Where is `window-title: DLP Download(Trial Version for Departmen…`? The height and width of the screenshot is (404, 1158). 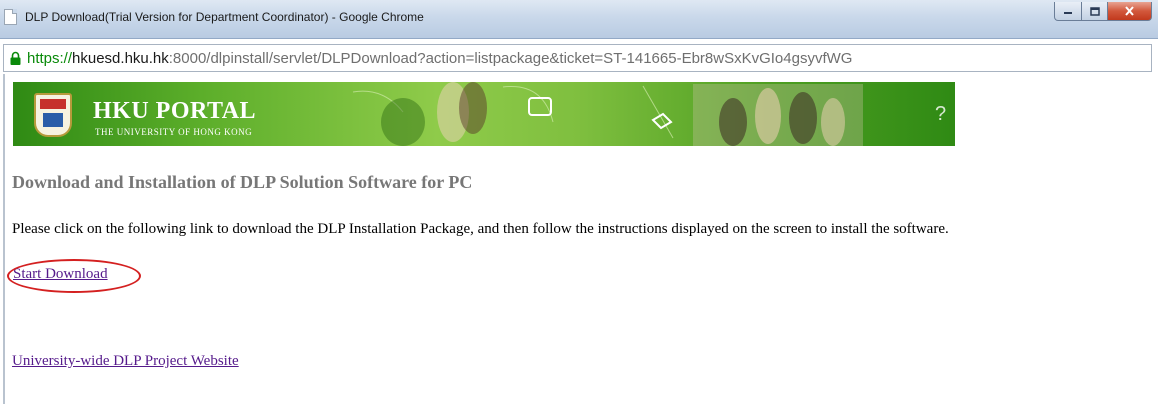
window-title: DLP Download(Trial Version for Departmen… is located at coordinates (224, 17).